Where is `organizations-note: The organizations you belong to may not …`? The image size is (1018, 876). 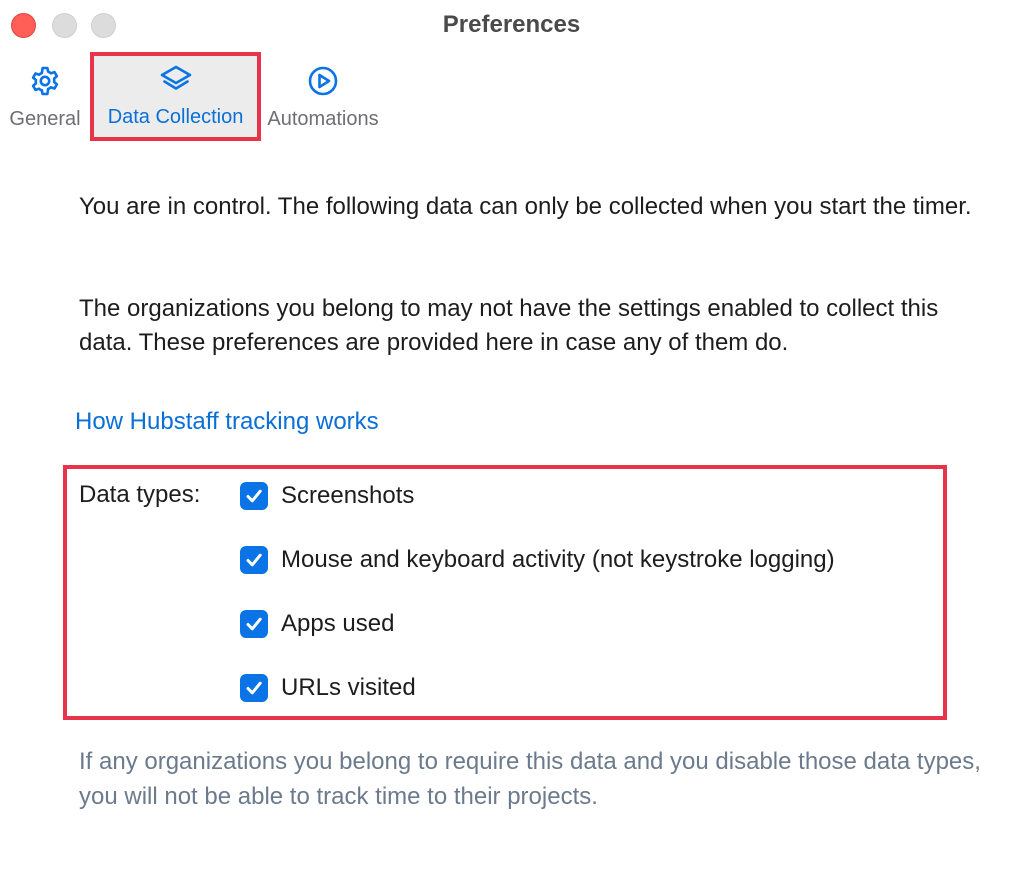
organizations-note: The organizations you belong to may not … is located at coordinates (509, 325).